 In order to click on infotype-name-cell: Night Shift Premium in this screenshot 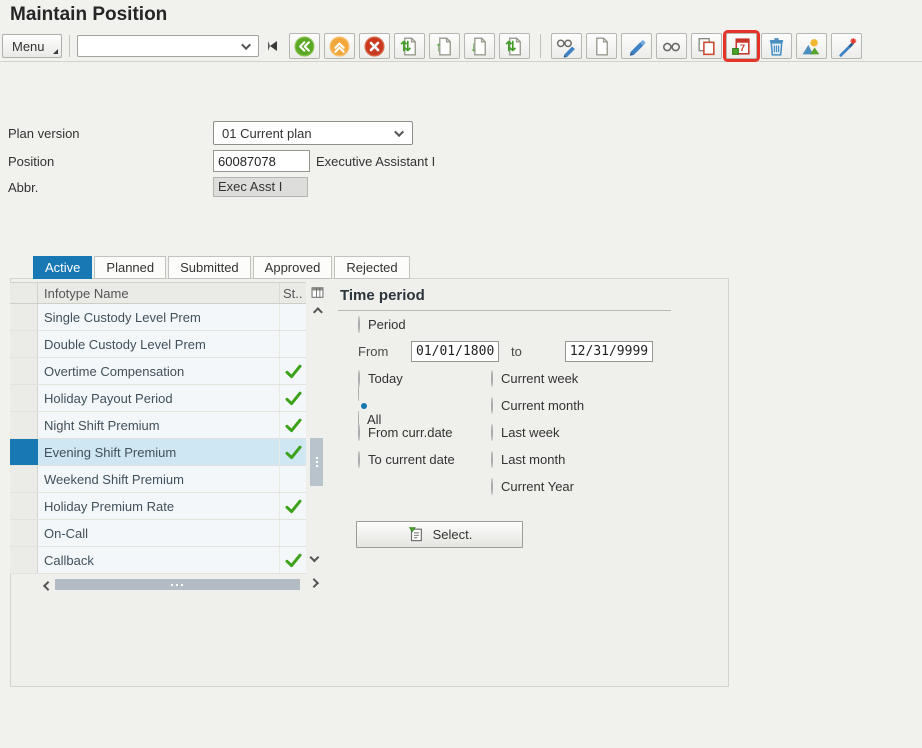, I will do `click(158, 425)`.